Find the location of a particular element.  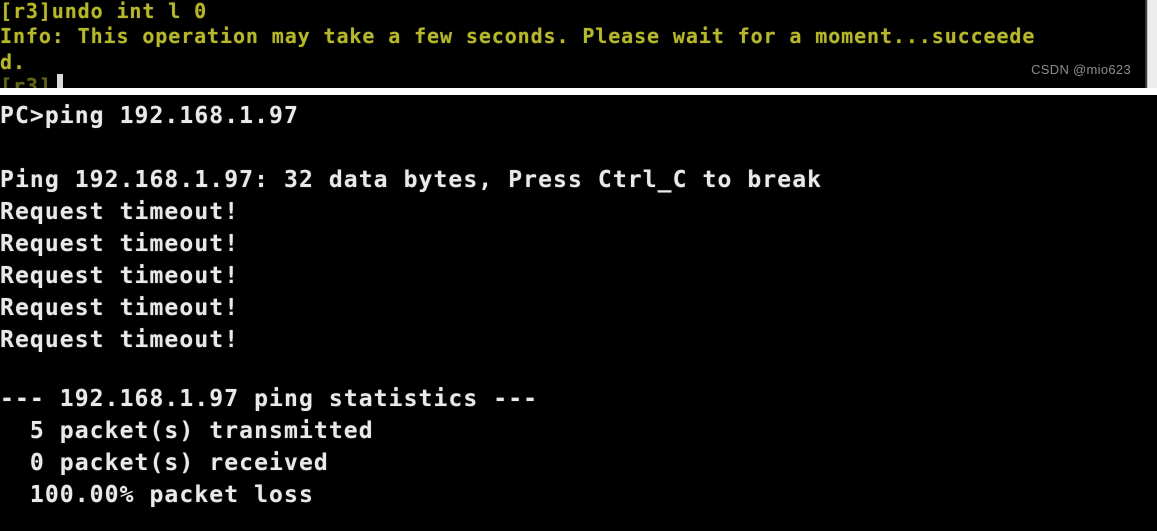

watermark-top: CSDN @mio623 is located at coordinates (1081, 69).